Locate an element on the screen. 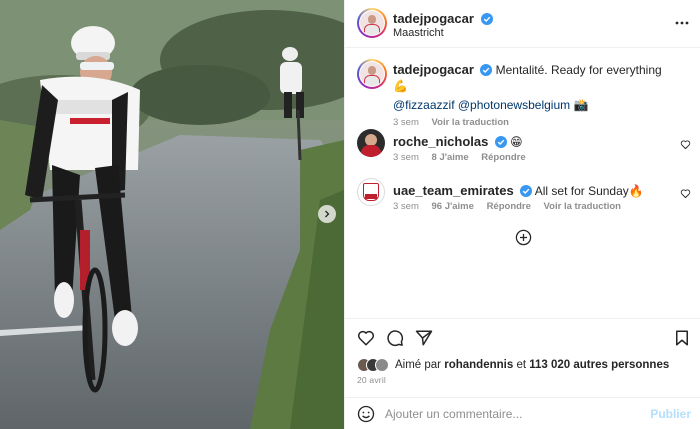  comment-meta: 3 sem 8 J'aime Répondre is located at coordinates (464, 157).